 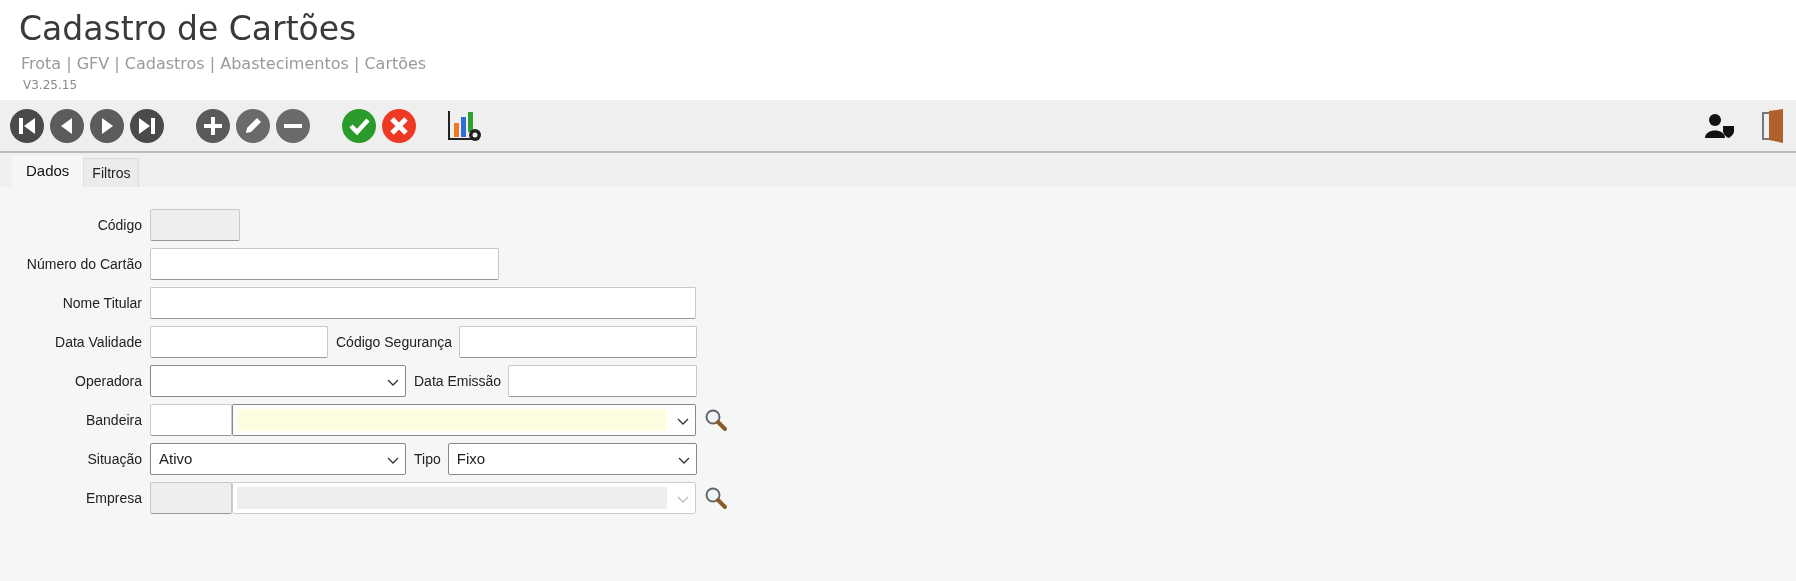 I want to click on chart-settings-icon, so click(x=465, y=125).